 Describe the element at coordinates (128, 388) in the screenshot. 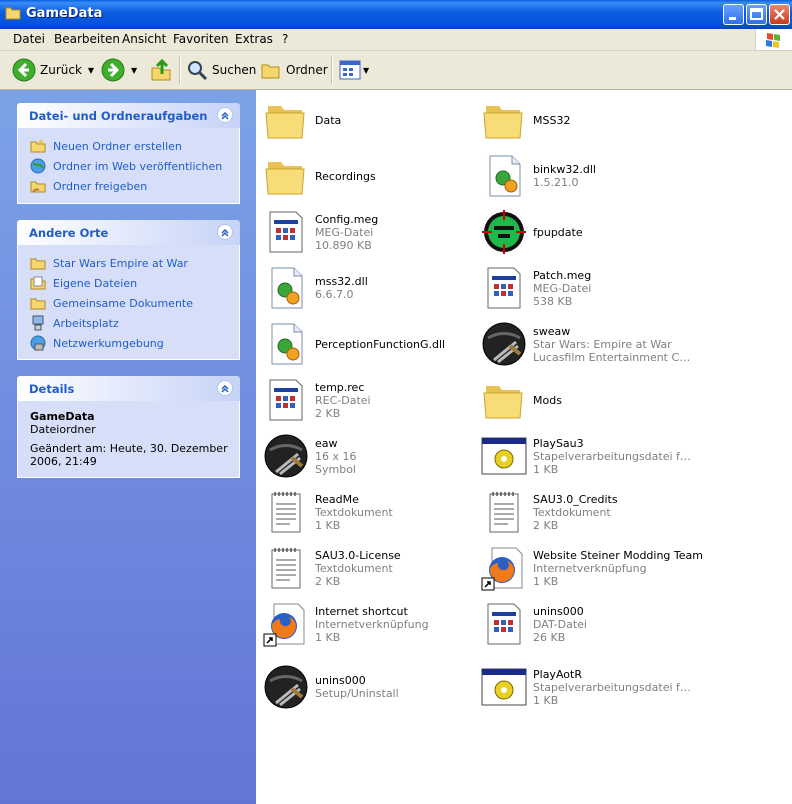

I see `details-header: Details` at that location.